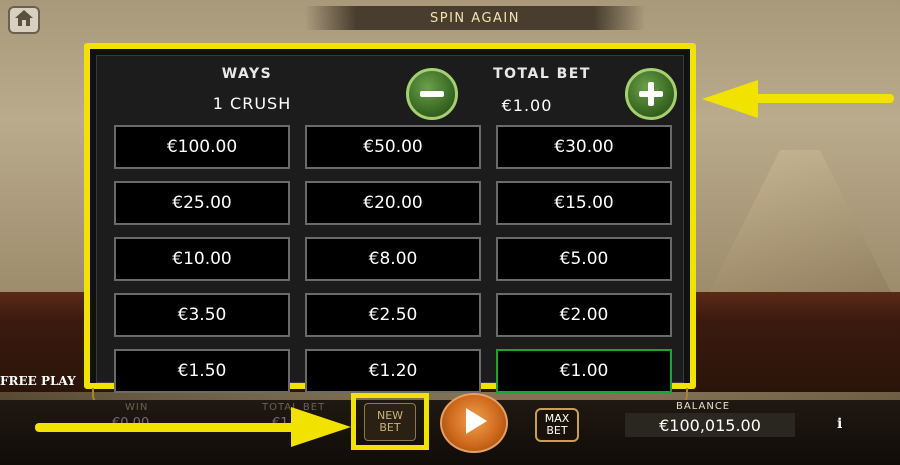  I want to click on spin-again-banner: SPIN AGAIN, so click(475, 18).